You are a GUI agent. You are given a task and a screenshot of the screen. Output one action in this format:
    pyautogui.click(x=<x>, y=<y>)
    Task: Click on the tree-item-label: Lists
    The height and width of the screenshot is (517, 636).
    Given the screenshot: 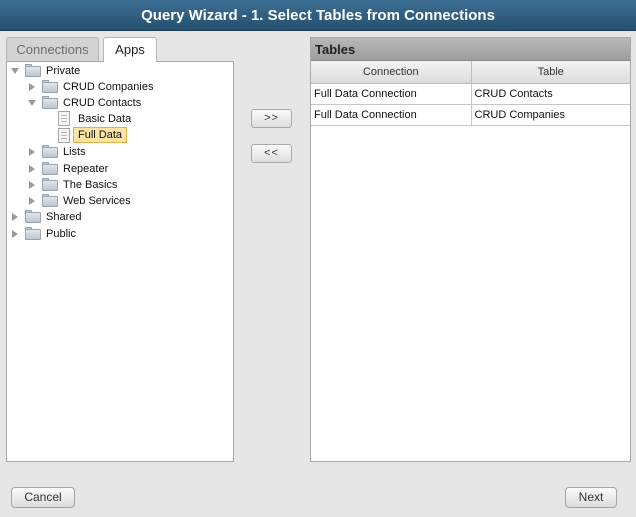 What is the action you would take?
    pyautogui.click(x=74, y=152)
    